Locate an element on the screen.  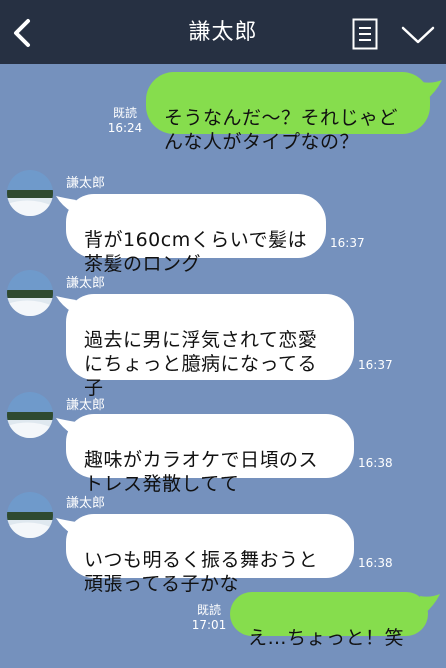
message-text: 趣味がカラオケで日頃のス トレス発散してて is located at coordinates (201, 472).